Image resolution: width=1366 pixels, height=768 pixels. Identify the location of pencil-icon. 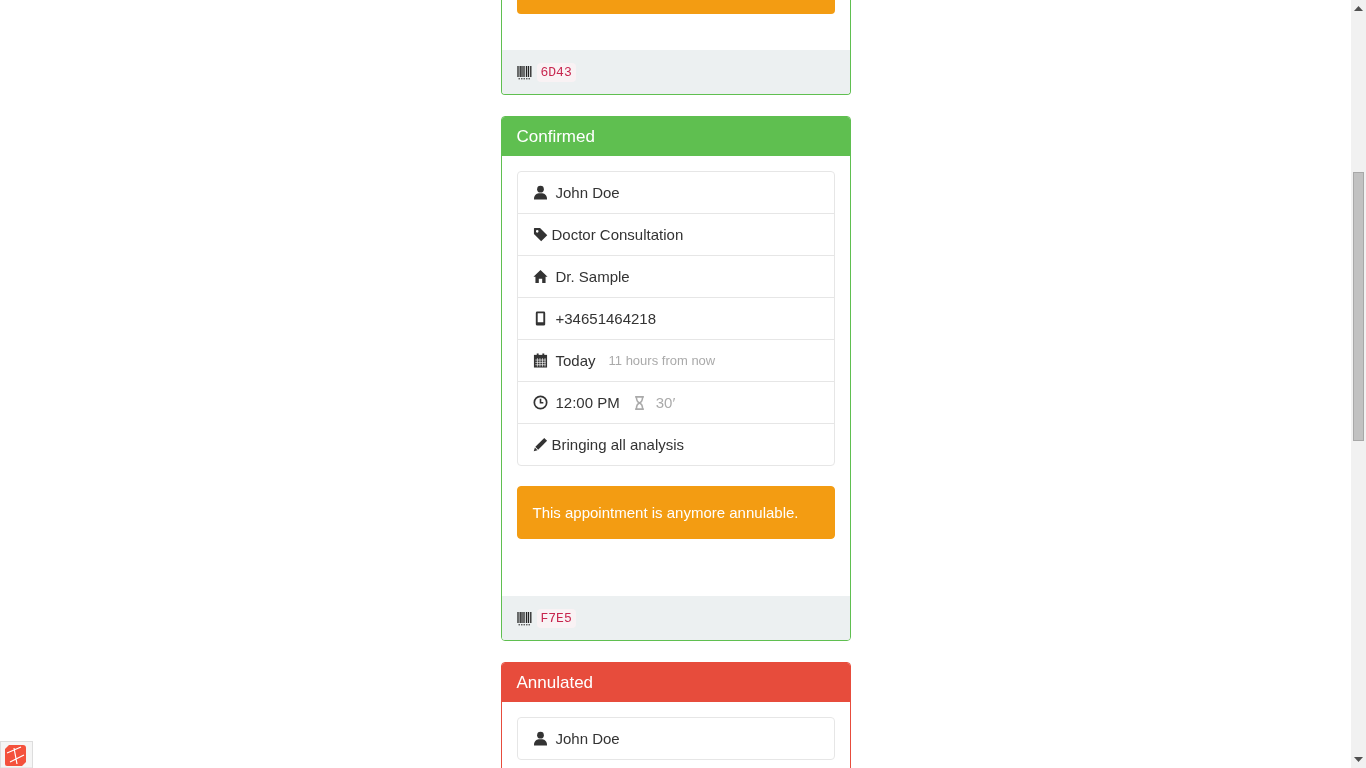
(540, 444).